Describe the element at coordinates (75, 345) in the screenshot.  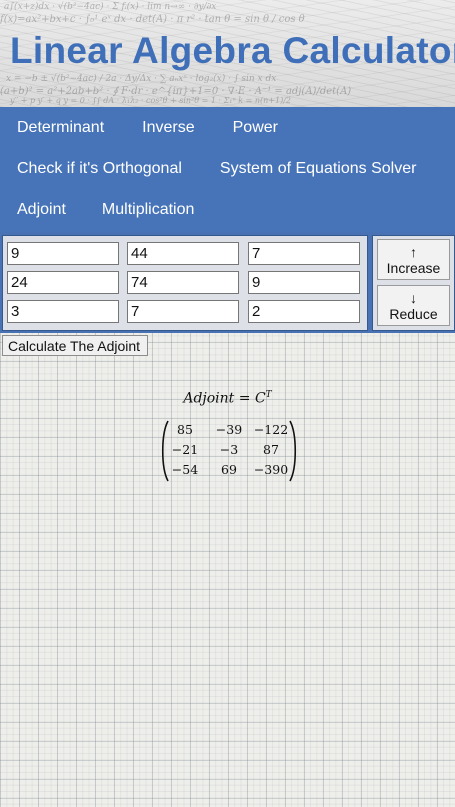
I see `calculate-adjoint-button: Calculate The Adjoint` at that location.